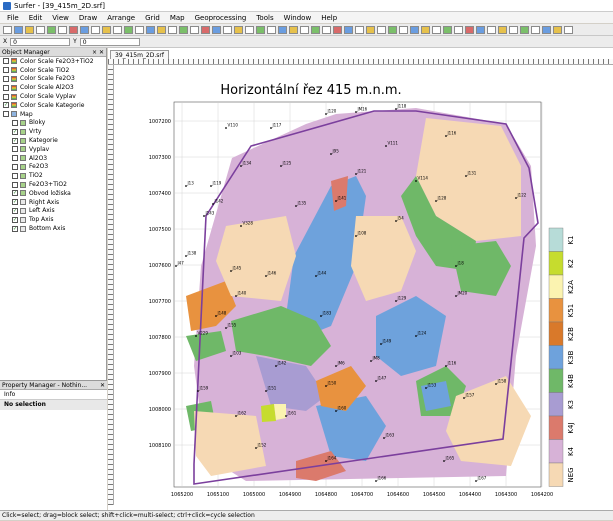 This screenshot has height=521, width=613. I want to click on menu-help: Help, so click(329, 18).